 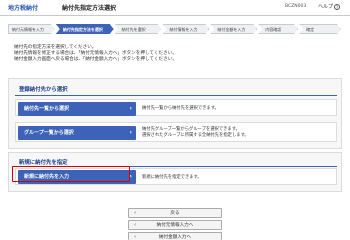 What do you see at coordinates (49, 133) in the screenshot?
I see `button-label: グループ一覧から選択` at bounding box center [49, 133].